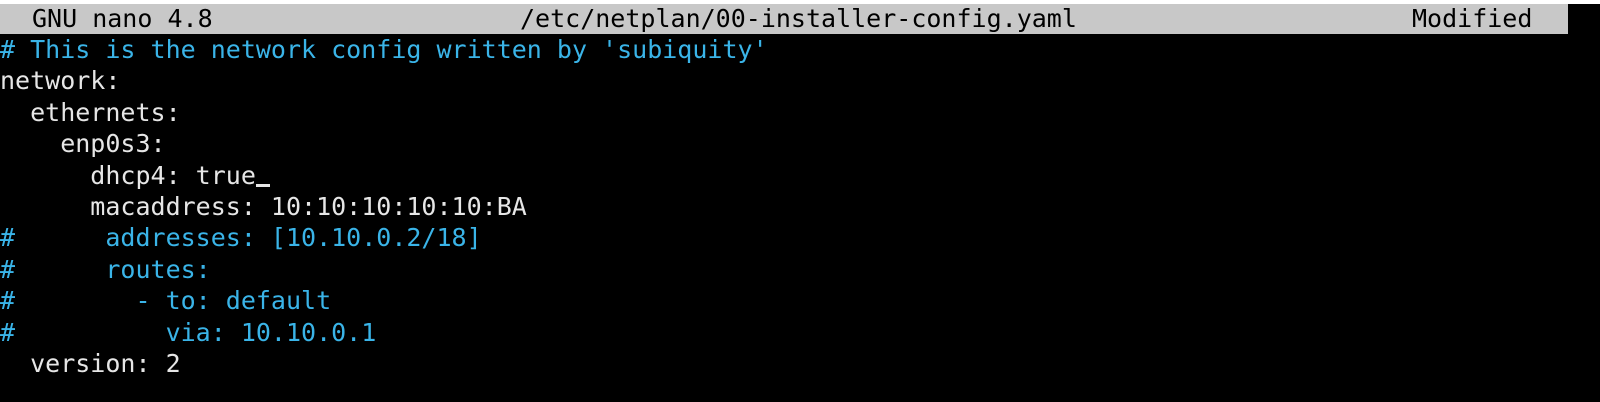 This screenshot has height=402, width=1600. What do you see at coordinates (90, 363) in the screenshot?
I see `line-text: version: 2` at bounding box center [90, 363].